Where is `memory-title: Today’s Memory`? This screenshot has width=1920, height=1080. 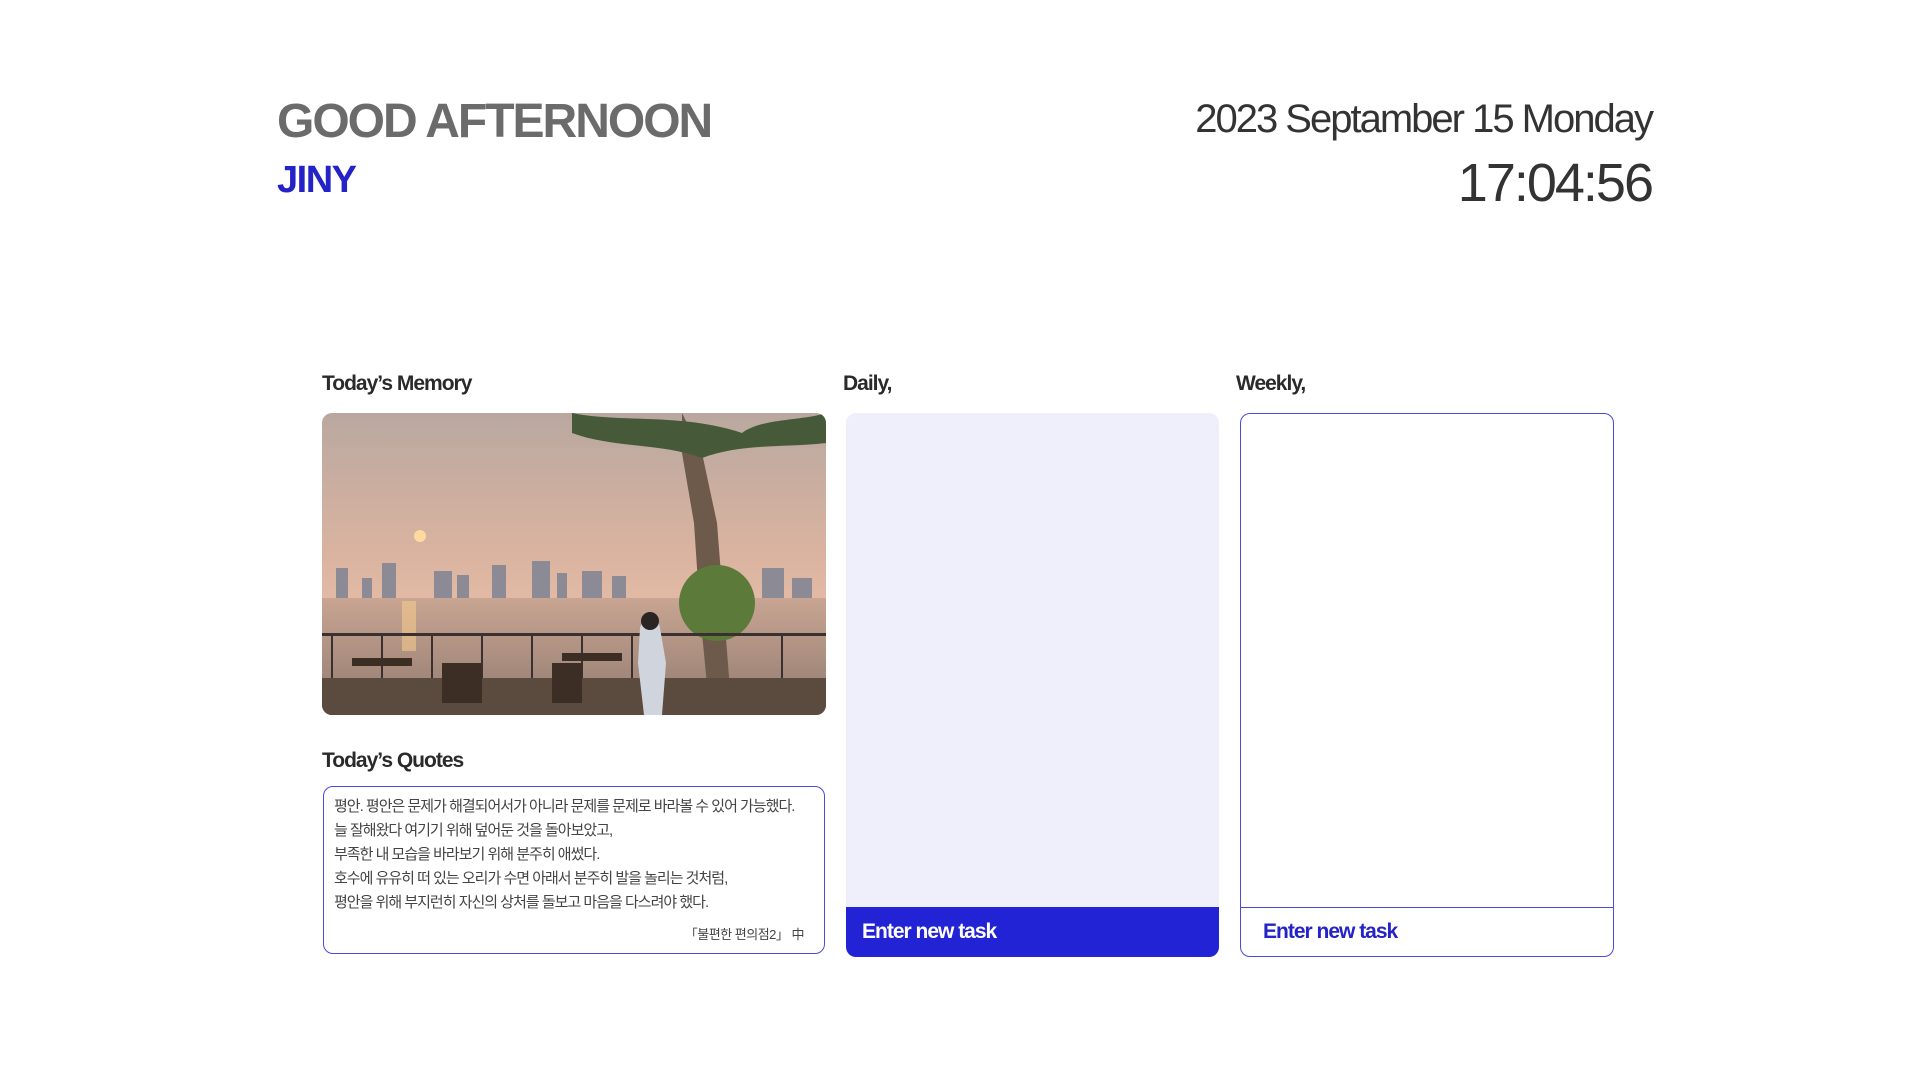
memory-title: Today’s Memory is located at coordinates (397, 383).